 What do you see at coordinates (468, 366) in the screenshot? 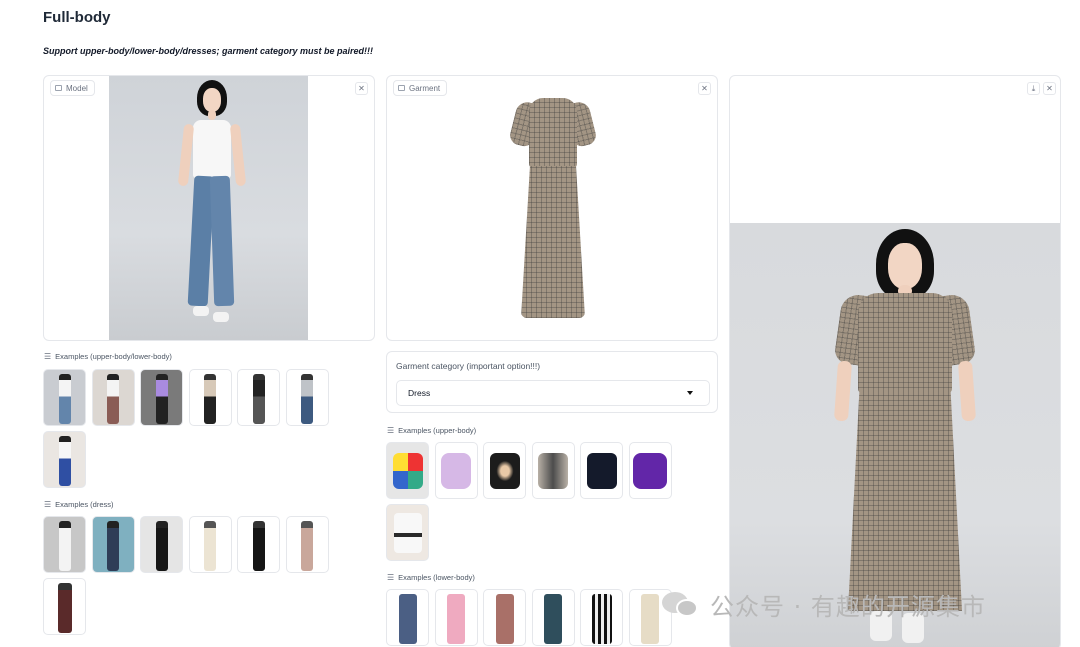
I see `garment-category-label: Garment category (important option!!!)` at bounding box center [468, 366].